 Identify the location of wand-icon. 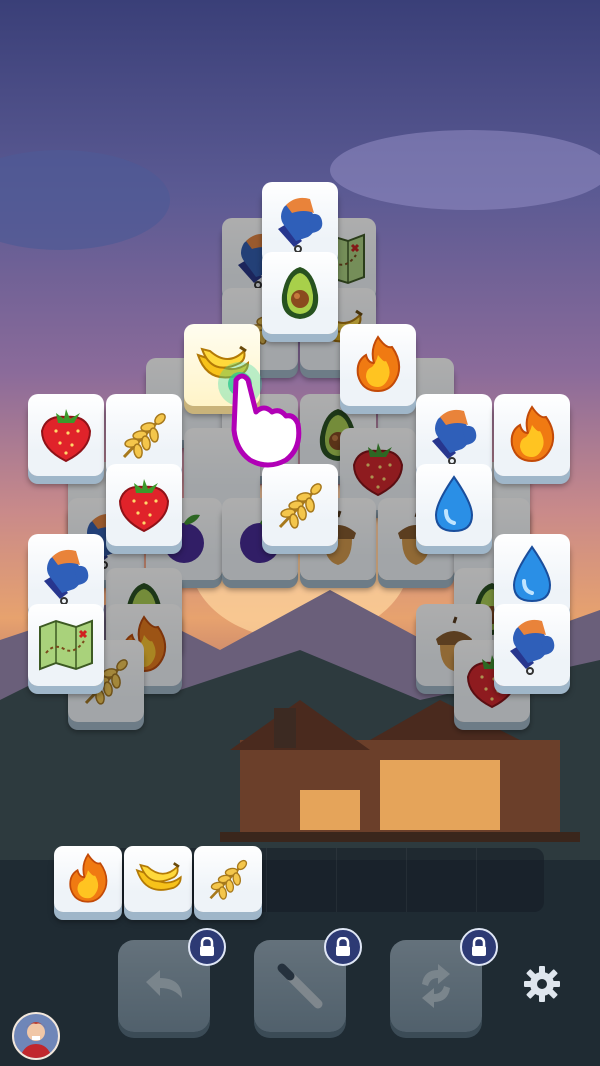
(300, 986).